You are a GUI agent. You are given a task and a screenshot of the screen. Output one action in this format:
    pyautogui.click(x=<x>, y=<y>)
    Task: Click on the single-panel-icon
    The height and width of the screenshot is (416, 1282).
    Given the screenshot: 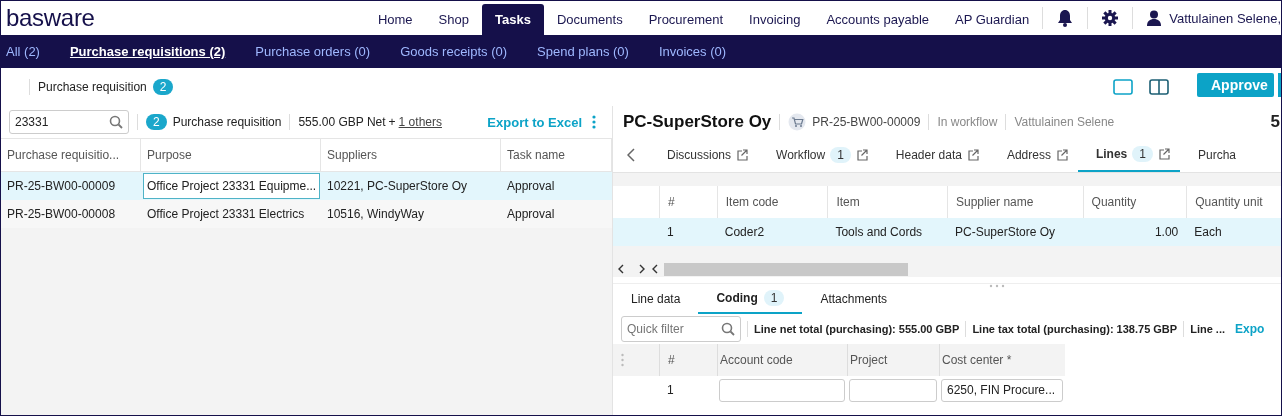 What is the action you would take?
    pyautogui.click(x=1123, y=87)
    